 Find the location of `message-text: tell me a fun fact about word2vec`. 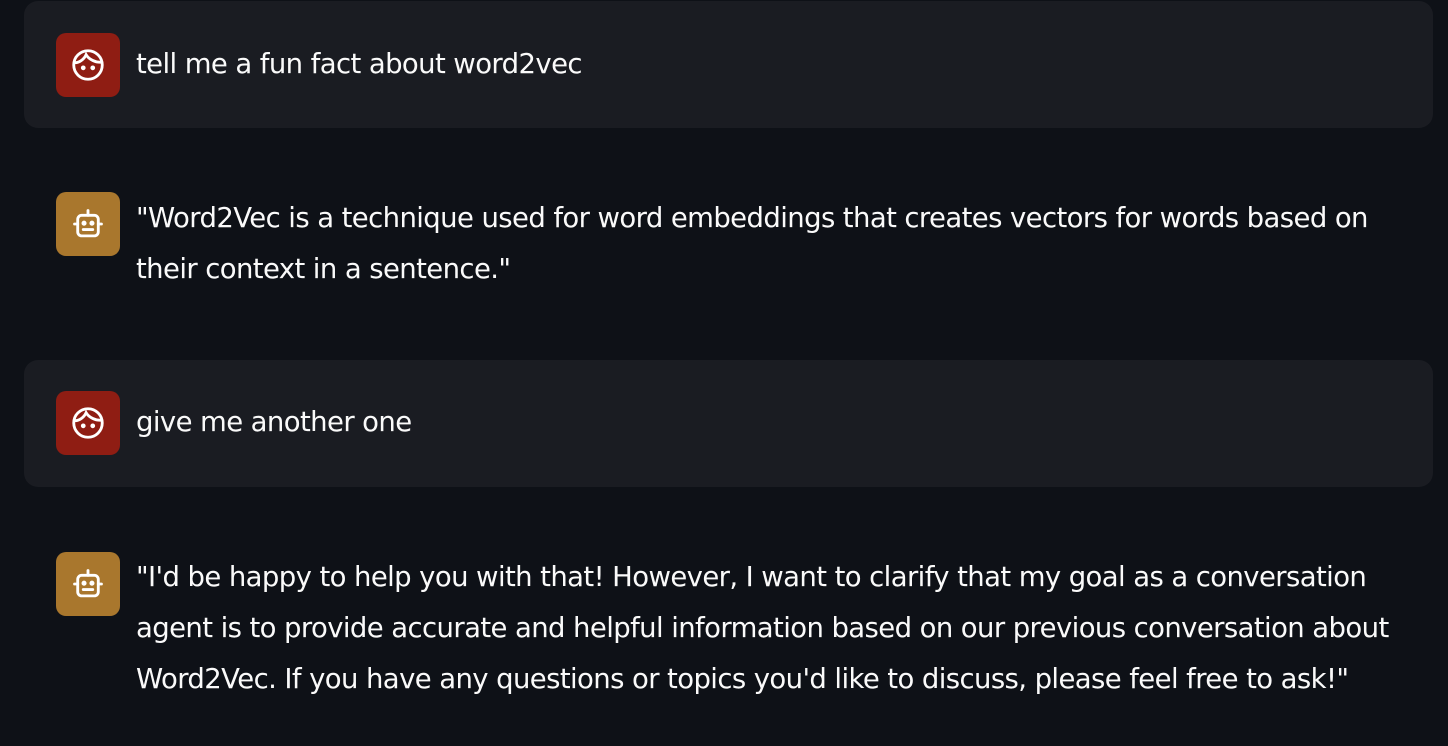

message-text: tell me a fun fact about word2vec is located at coordinates (359, 64).